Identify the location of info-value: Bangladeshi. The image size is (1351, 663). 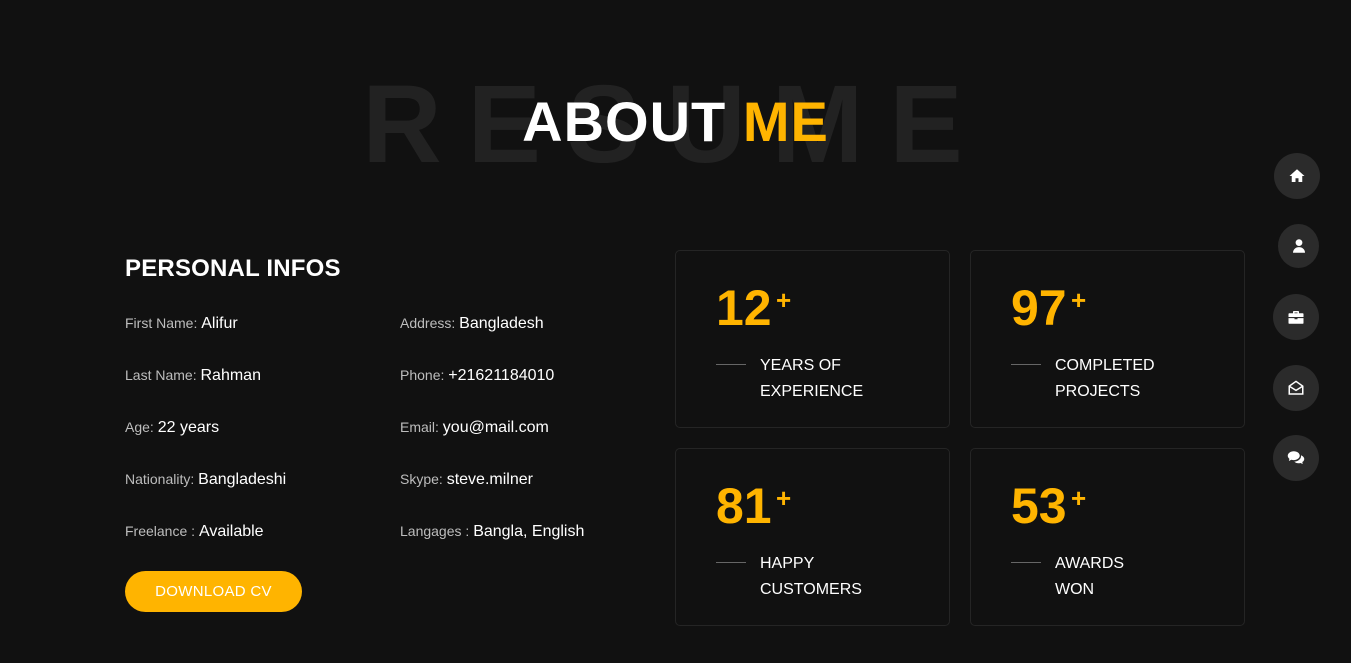
(242, 479).